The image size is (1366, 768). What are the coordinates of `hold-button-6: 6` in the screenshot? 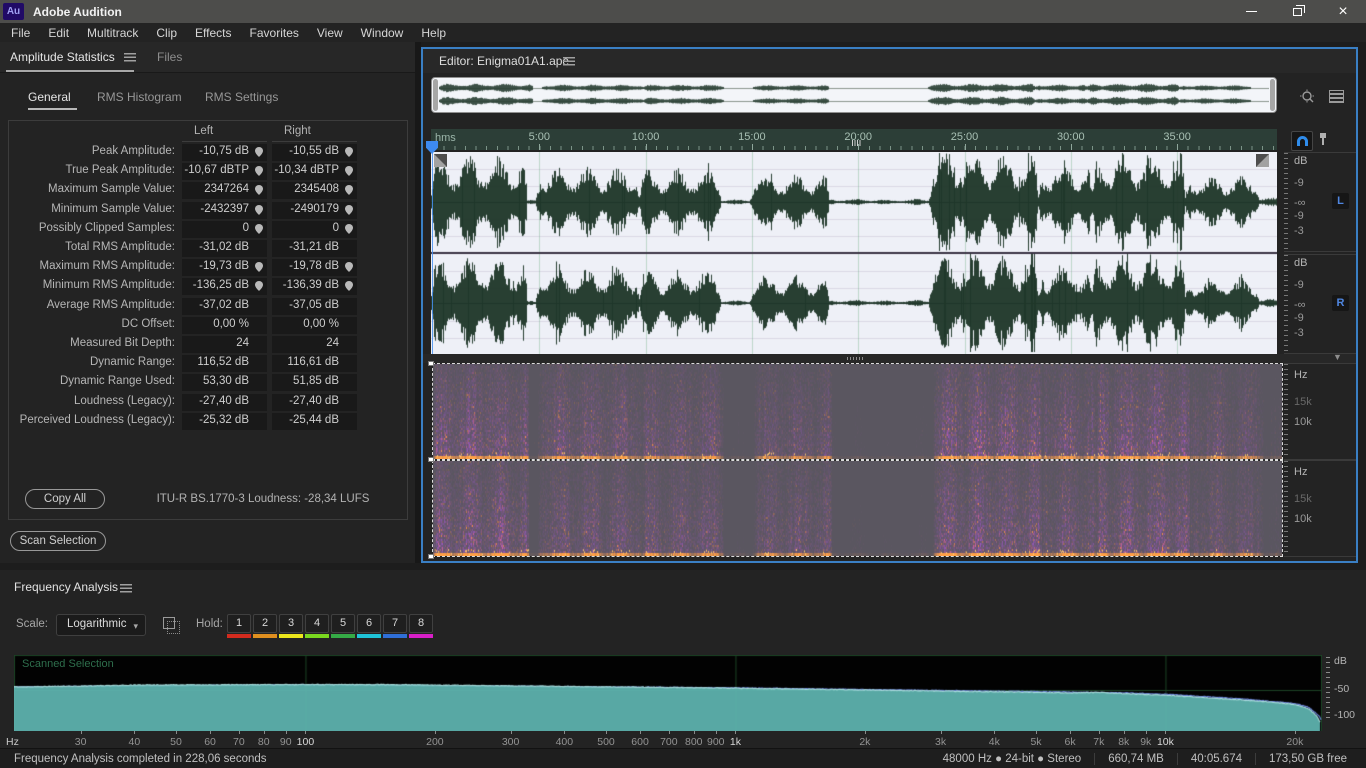 It's located at (369, 623).